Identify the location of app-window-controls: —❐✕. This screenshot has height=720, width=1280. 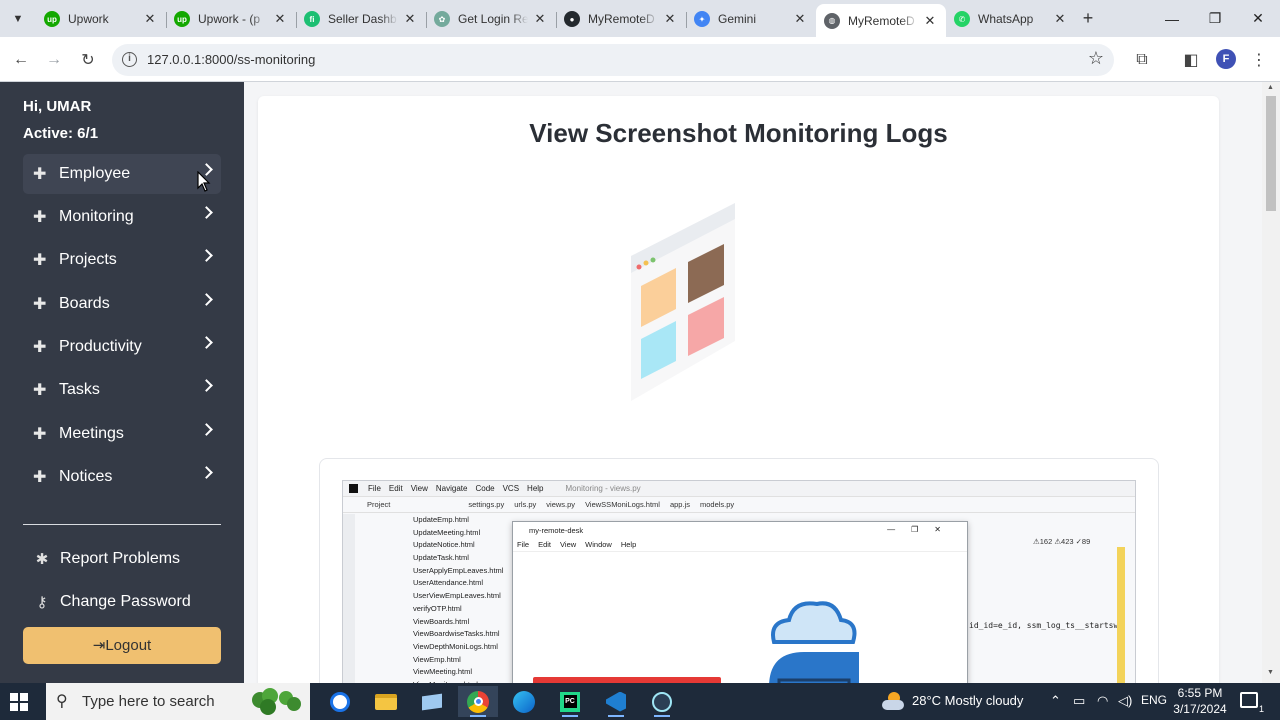
(922, 529).